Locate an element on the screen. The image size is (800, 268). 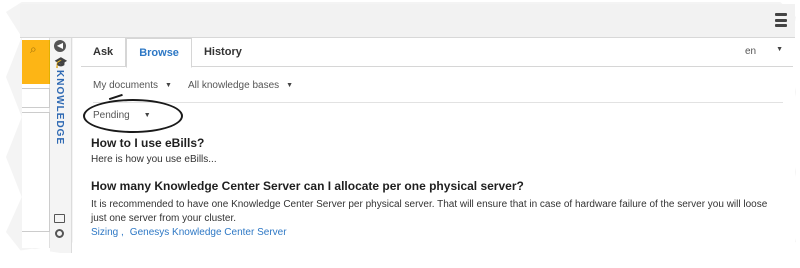
annotation-stroke is located at coordinates (116, 97).